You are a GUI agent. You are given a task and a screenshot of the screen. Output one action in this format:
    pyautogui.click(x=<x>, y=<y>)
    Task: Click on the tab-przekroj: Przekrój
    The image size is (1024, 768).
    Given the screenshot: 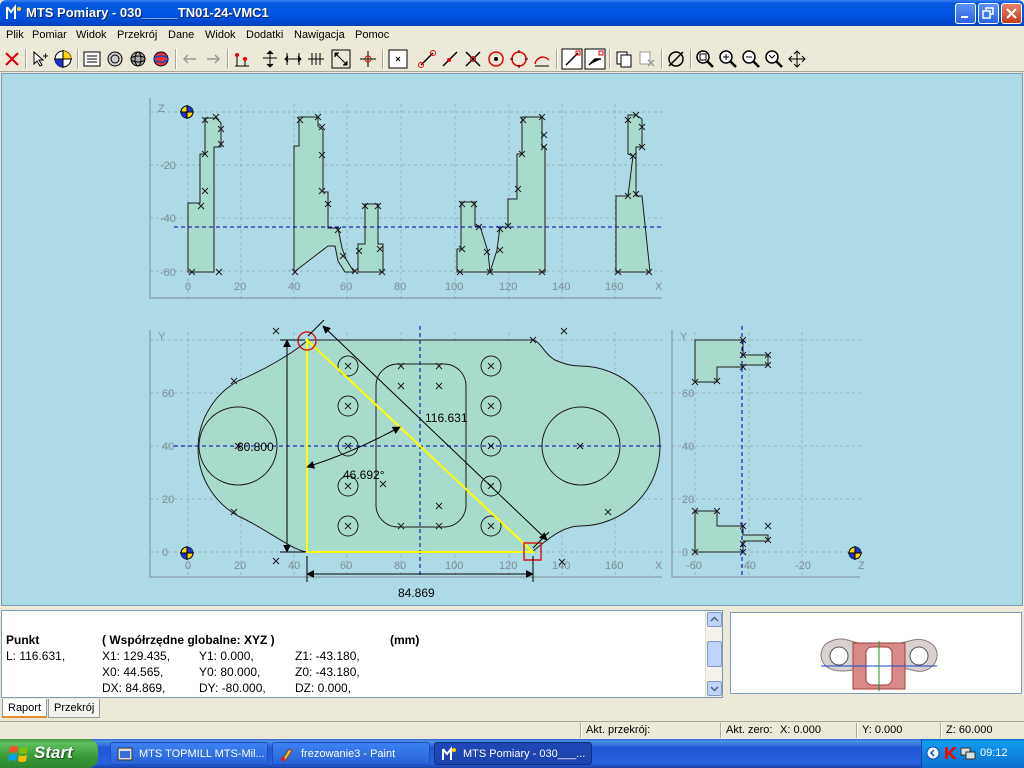 What is the action you would take?
    pyautogui.click(x=74, y=708)
    